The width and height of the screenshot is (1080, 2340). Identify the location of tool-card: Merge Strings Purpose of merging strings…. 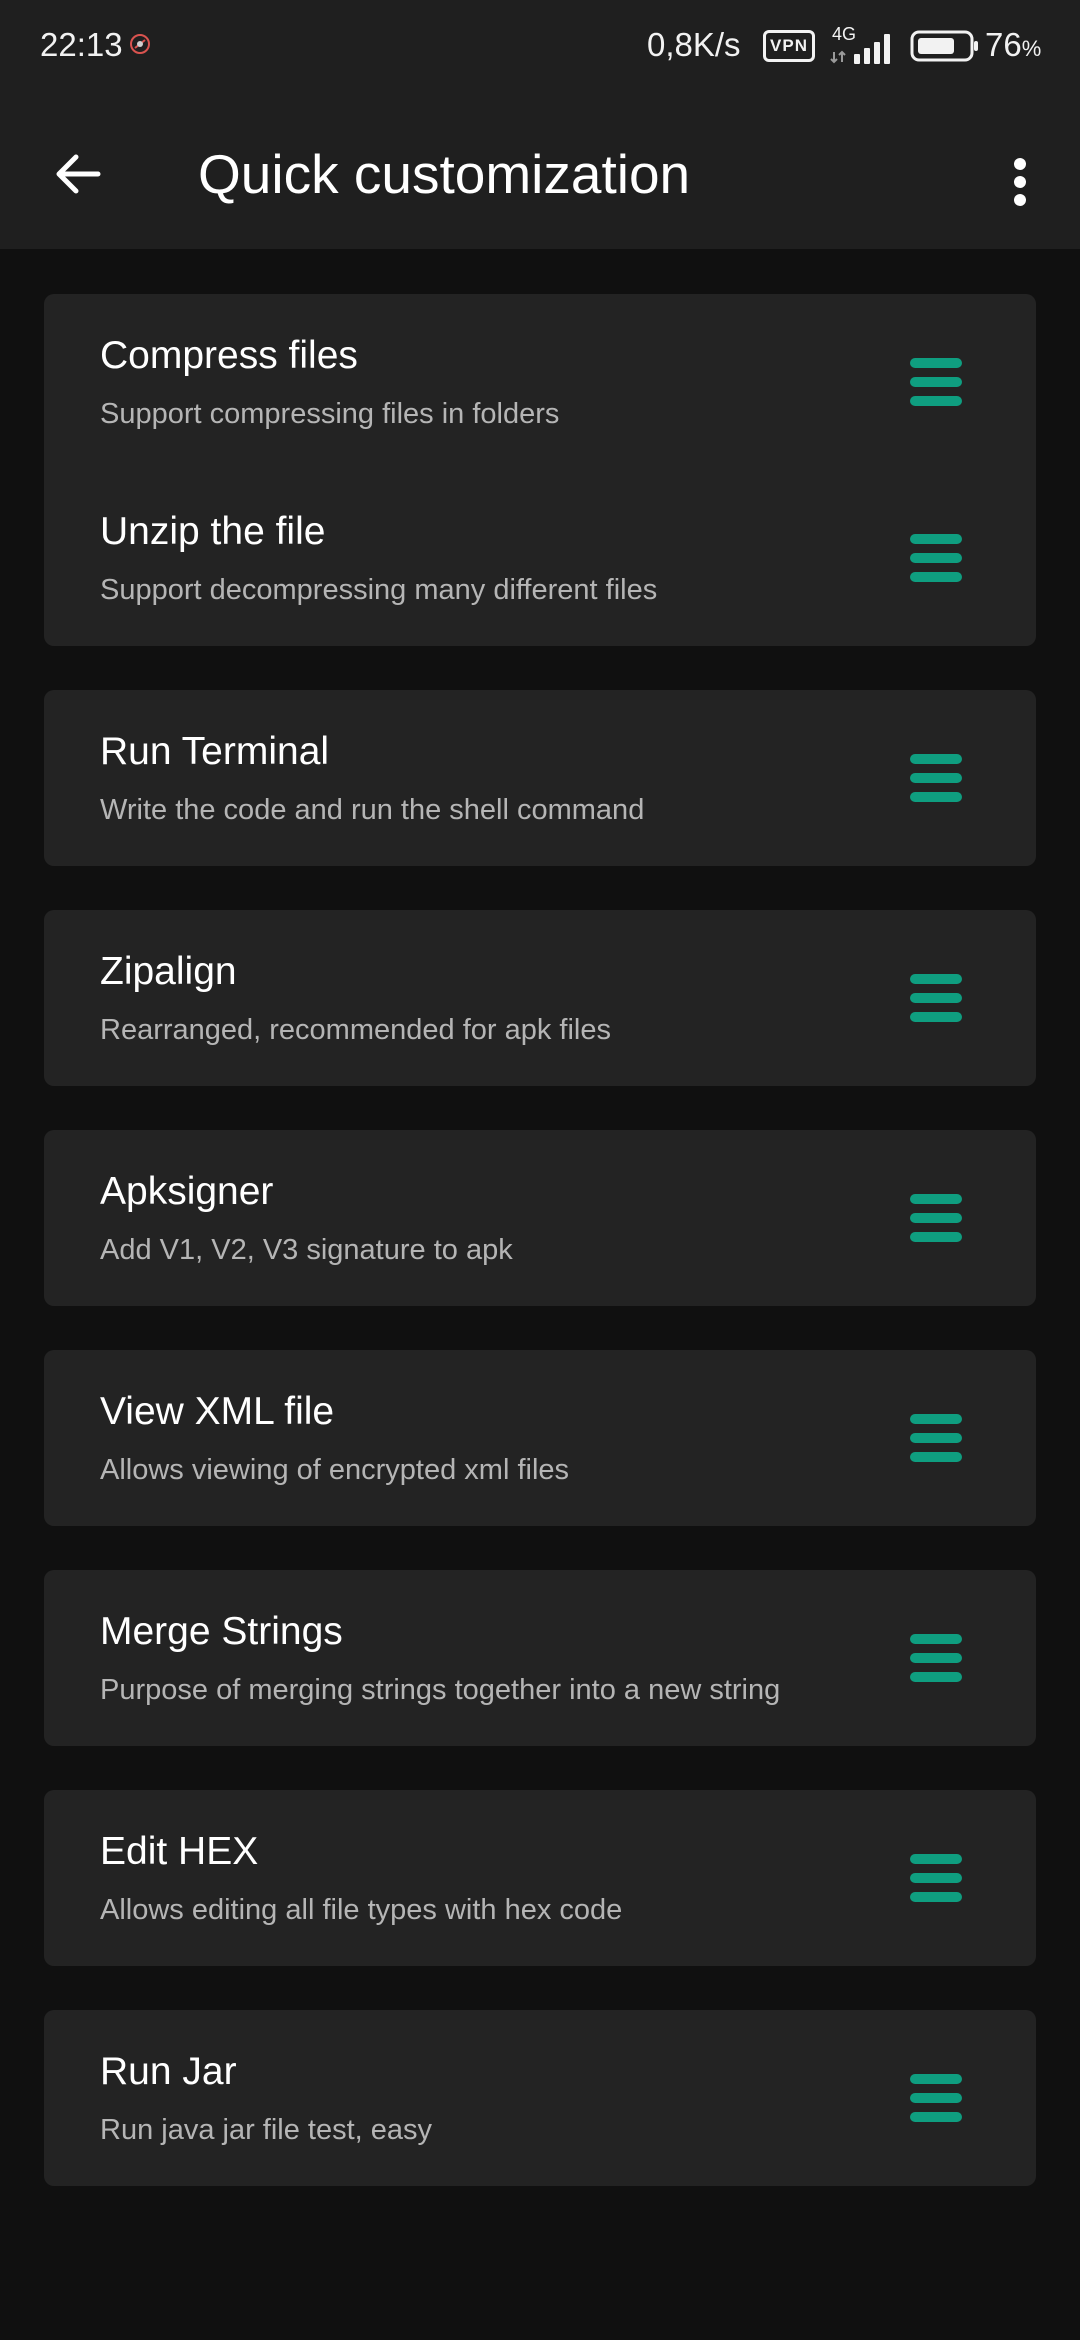
(540, 1658).